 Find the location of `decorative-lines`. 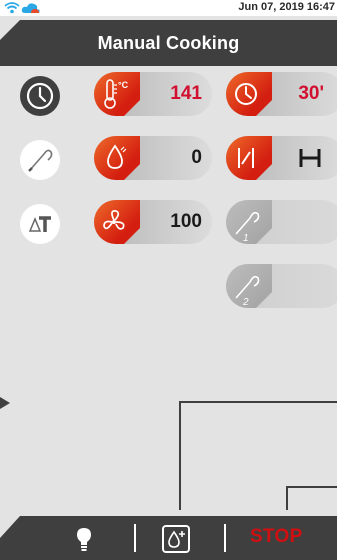

decorative-lines is located at coordinates (258, 455).